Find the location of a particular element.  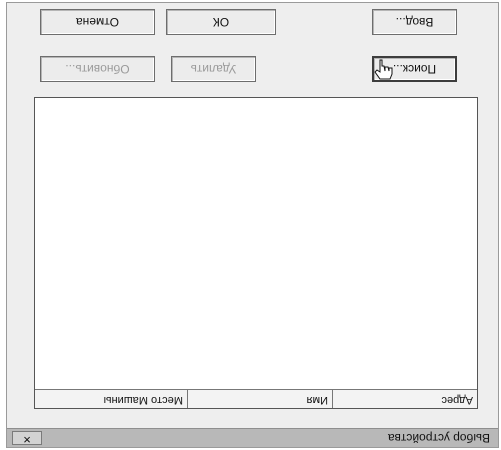

device-list-header: Адрес Имя Место Машины is located at coordinates (256, 398).